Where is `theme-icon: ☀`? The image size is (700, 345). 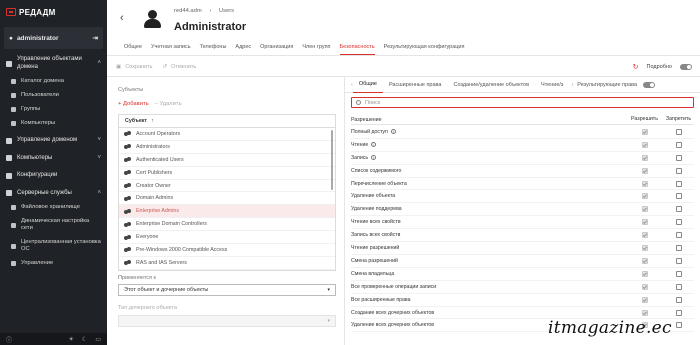 theme-icon: ☀ is located at coordinates (71, 339).